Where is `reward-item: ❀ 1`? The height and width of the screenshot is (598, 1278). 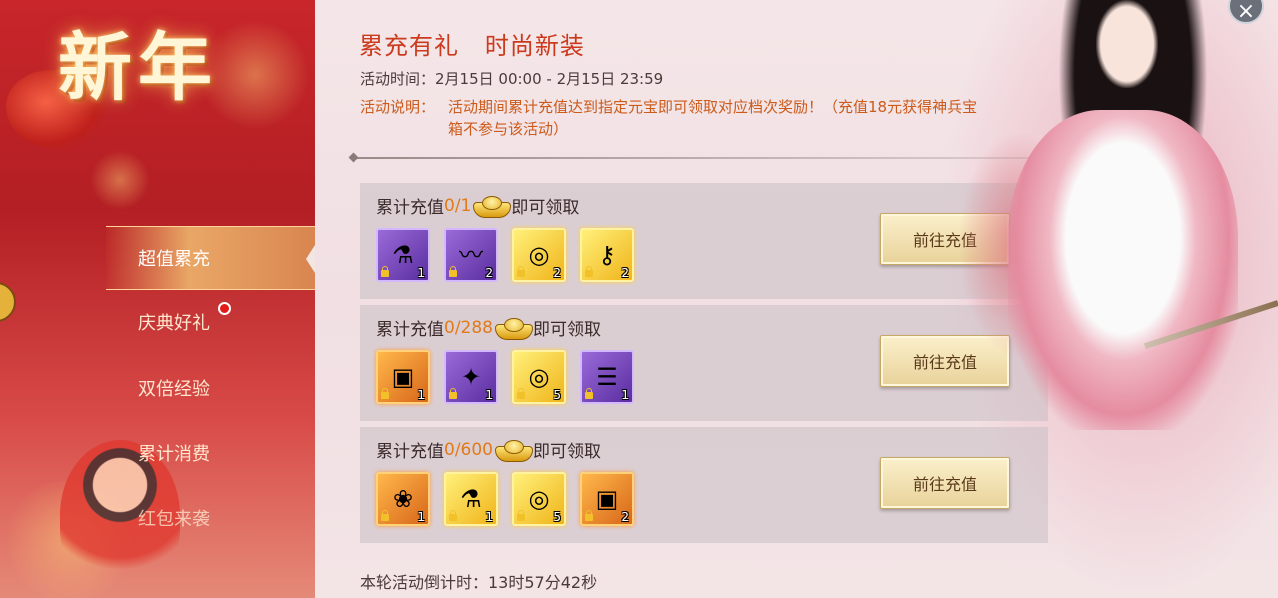
reward-item: ❀ 1 is located at coordinates (403, 499).